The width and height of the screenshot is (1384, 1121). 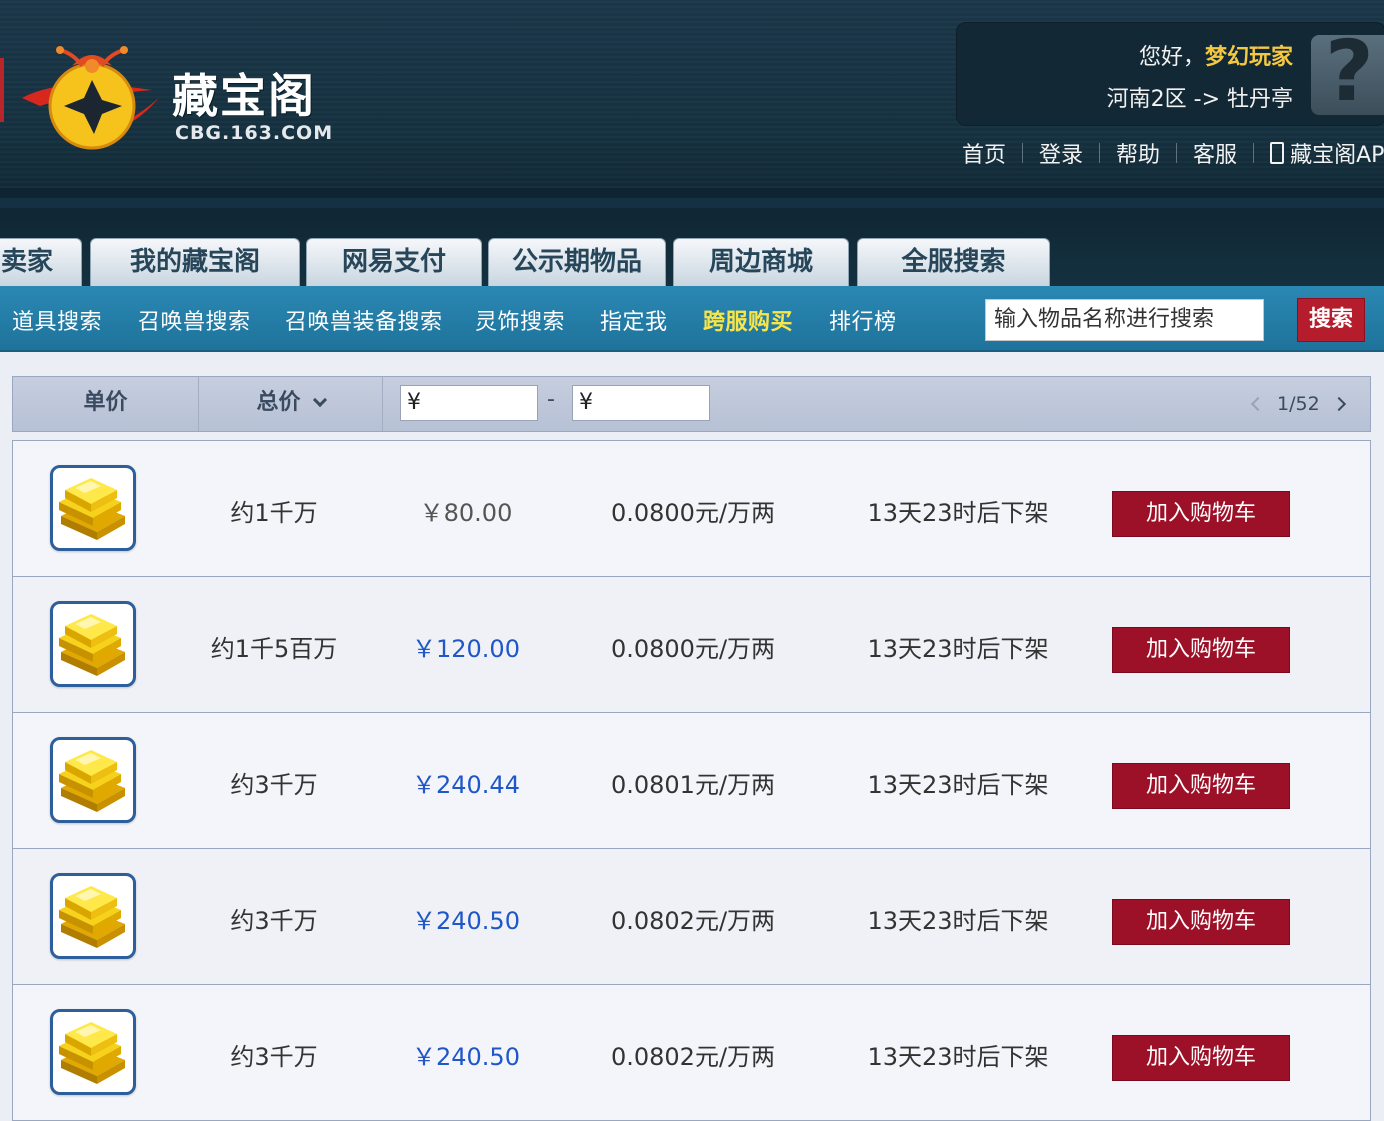 What do you see at coordinates (364, 320) in the screenshot?
I see `subnav-pet-equip-search: 召唤兽装备搜索` at bounding box center [364, 320].